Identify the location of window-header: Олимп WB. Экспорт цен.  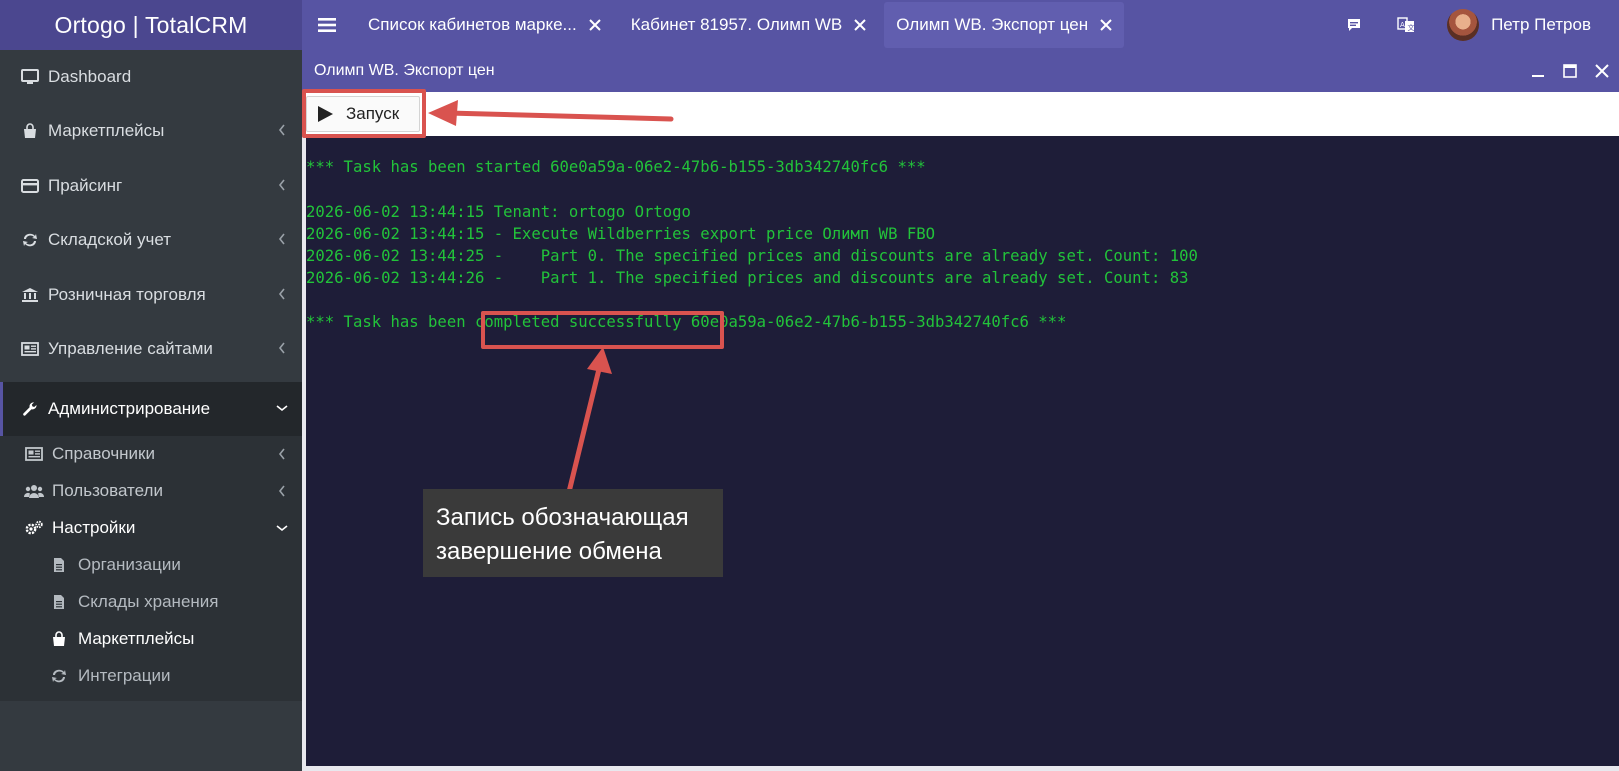
(960, 71).